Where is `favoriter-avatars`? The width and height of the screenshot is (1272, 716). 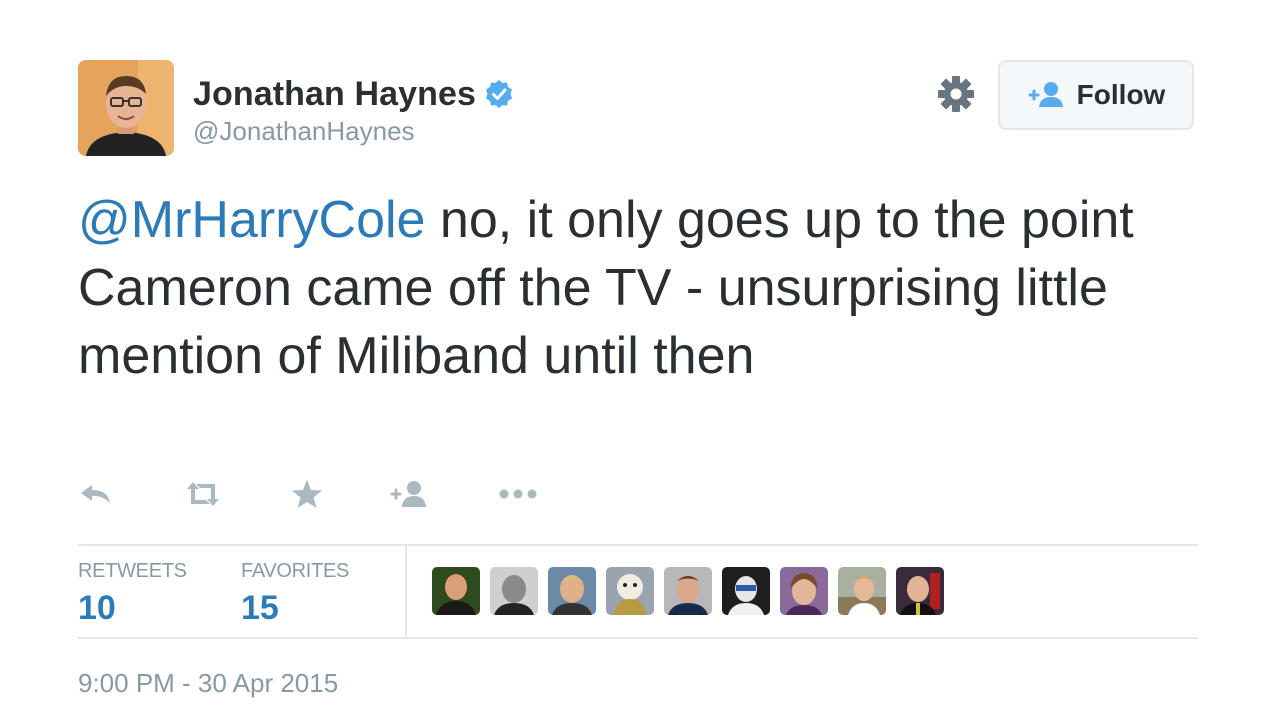
favoriter-avatars is located at coordinates (693, 592).